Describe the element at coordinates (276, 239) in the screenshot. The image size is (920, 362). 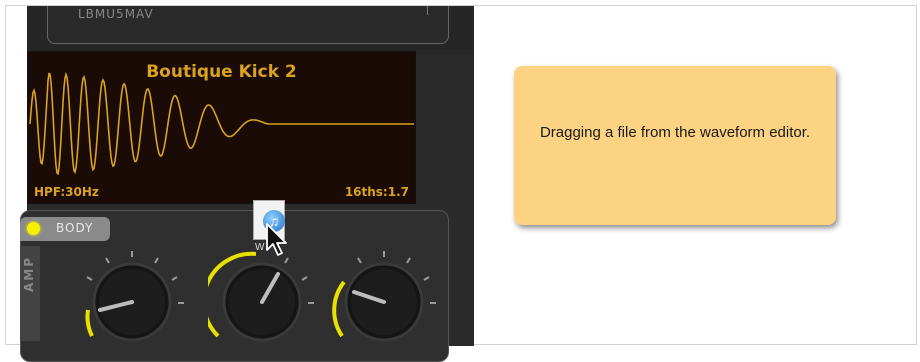
I see `arrow-cursor-icon` at that location.